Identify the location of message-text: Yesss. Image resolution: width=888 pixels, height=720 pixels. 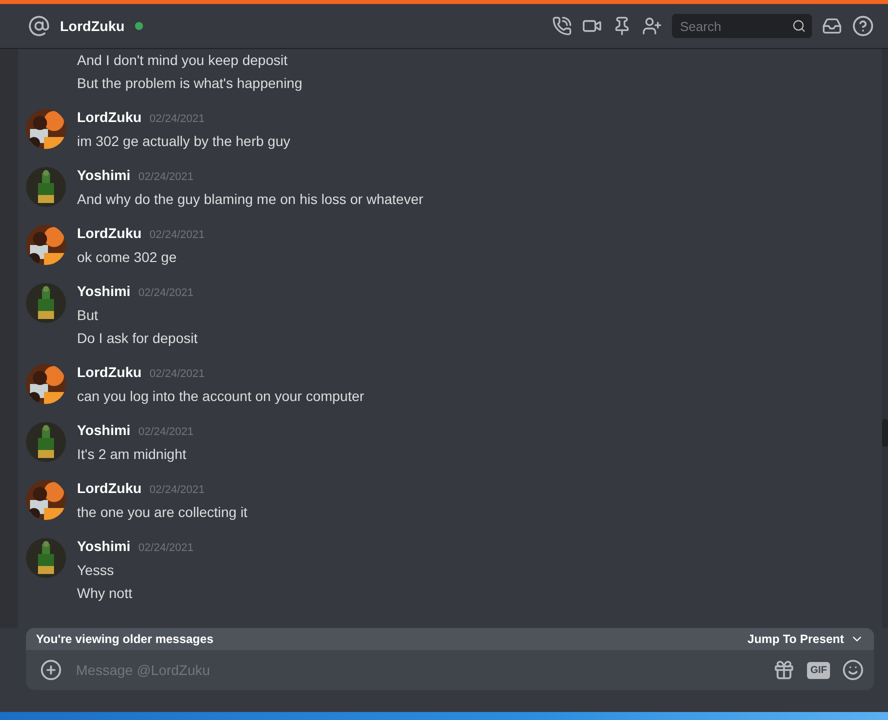
(96, 570).